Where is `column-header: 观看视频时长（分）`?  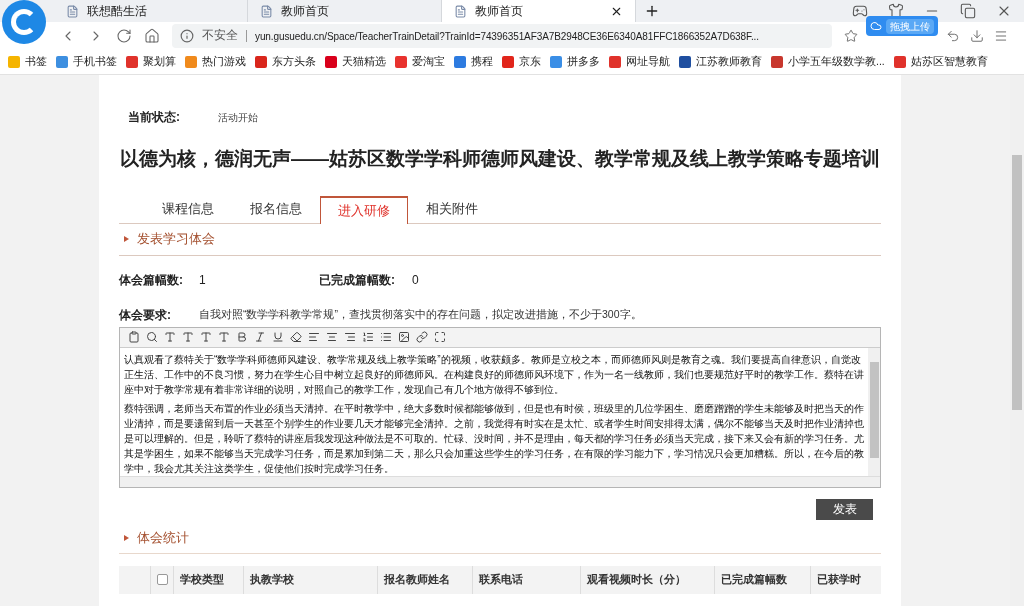
column-header: 观看视频时长（分） is located at coordinates (647, 579).